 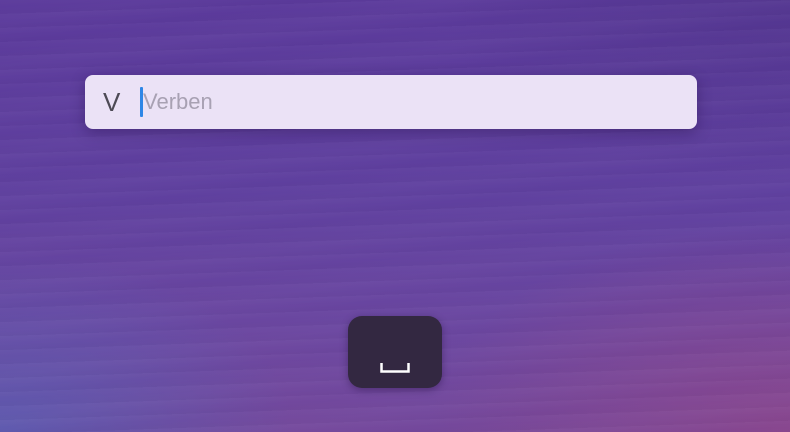 I want to click on space-bar-icon, so click(x=395, y=368).